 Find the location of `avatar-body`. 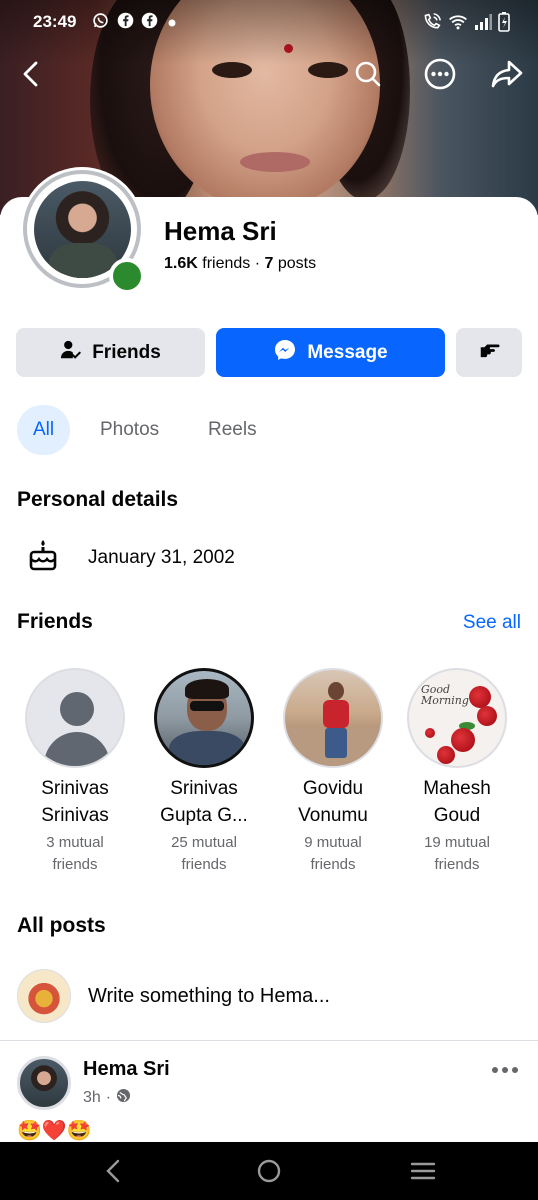

avatar-body is located at coordinates (83, 260).